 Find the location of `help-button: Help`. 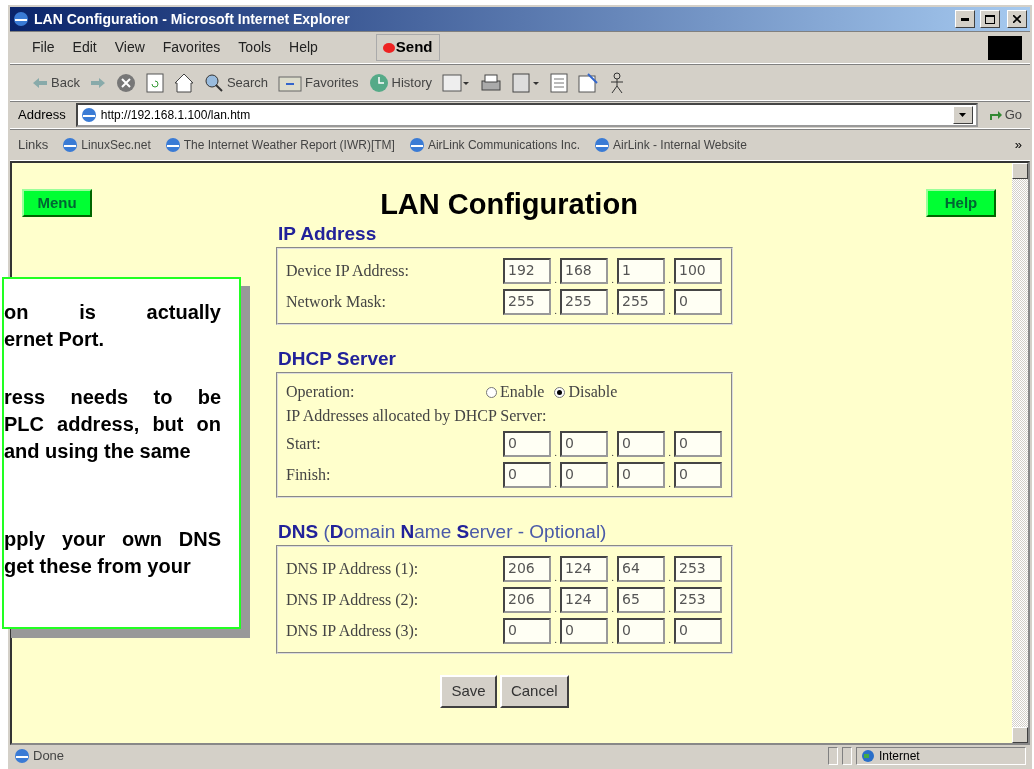

help-button: Help is located at coordinates (961, 203).